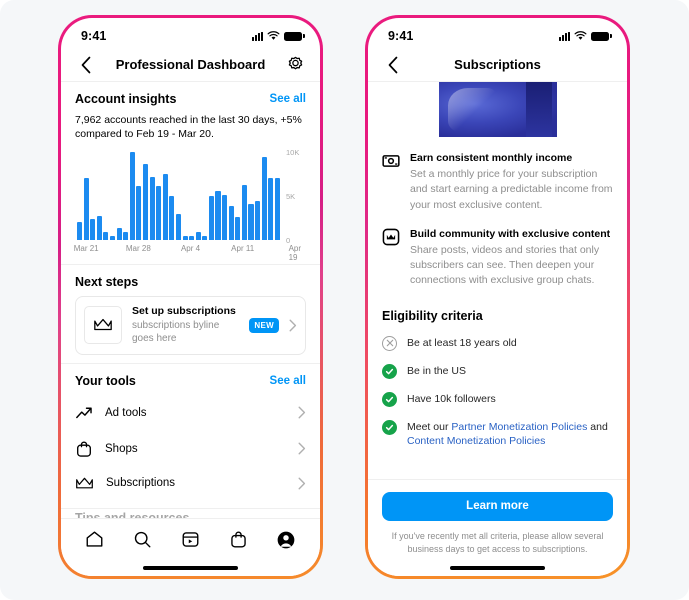  Describe the element at coordinates (401, 36) in the screenshot. I see `status-time: 9:41` at that location.